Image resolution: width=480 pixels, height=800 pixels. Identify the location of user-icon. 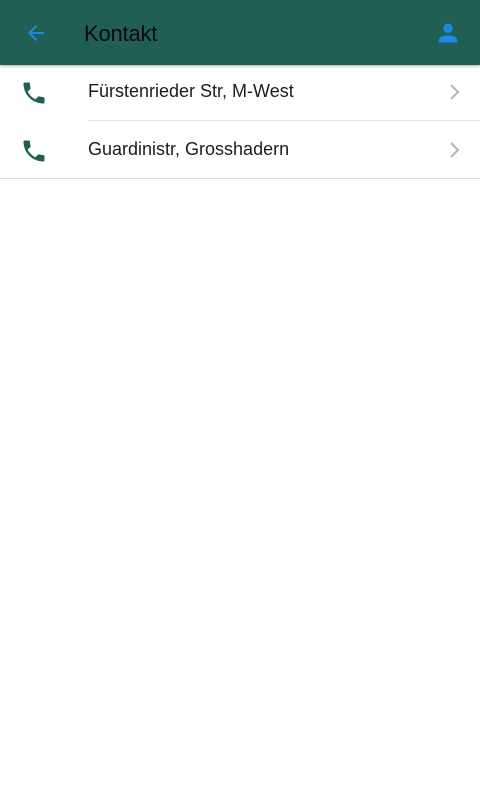
(448, 33).